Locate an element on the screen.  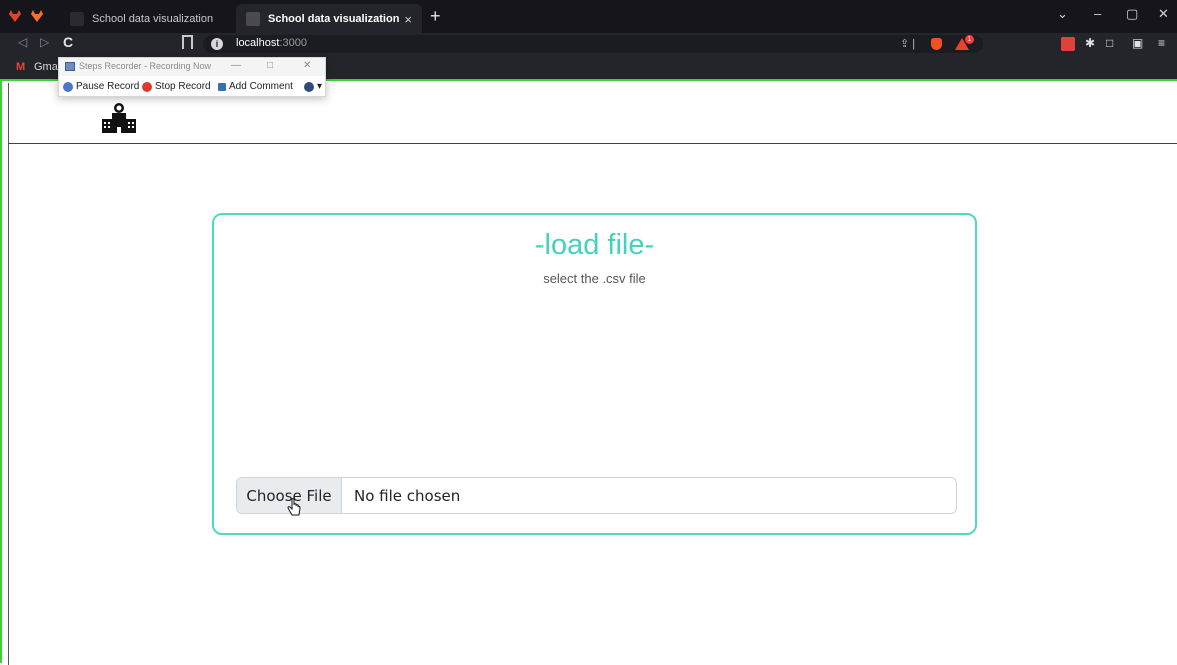
stop-icon is located at coordinates (147, 86).